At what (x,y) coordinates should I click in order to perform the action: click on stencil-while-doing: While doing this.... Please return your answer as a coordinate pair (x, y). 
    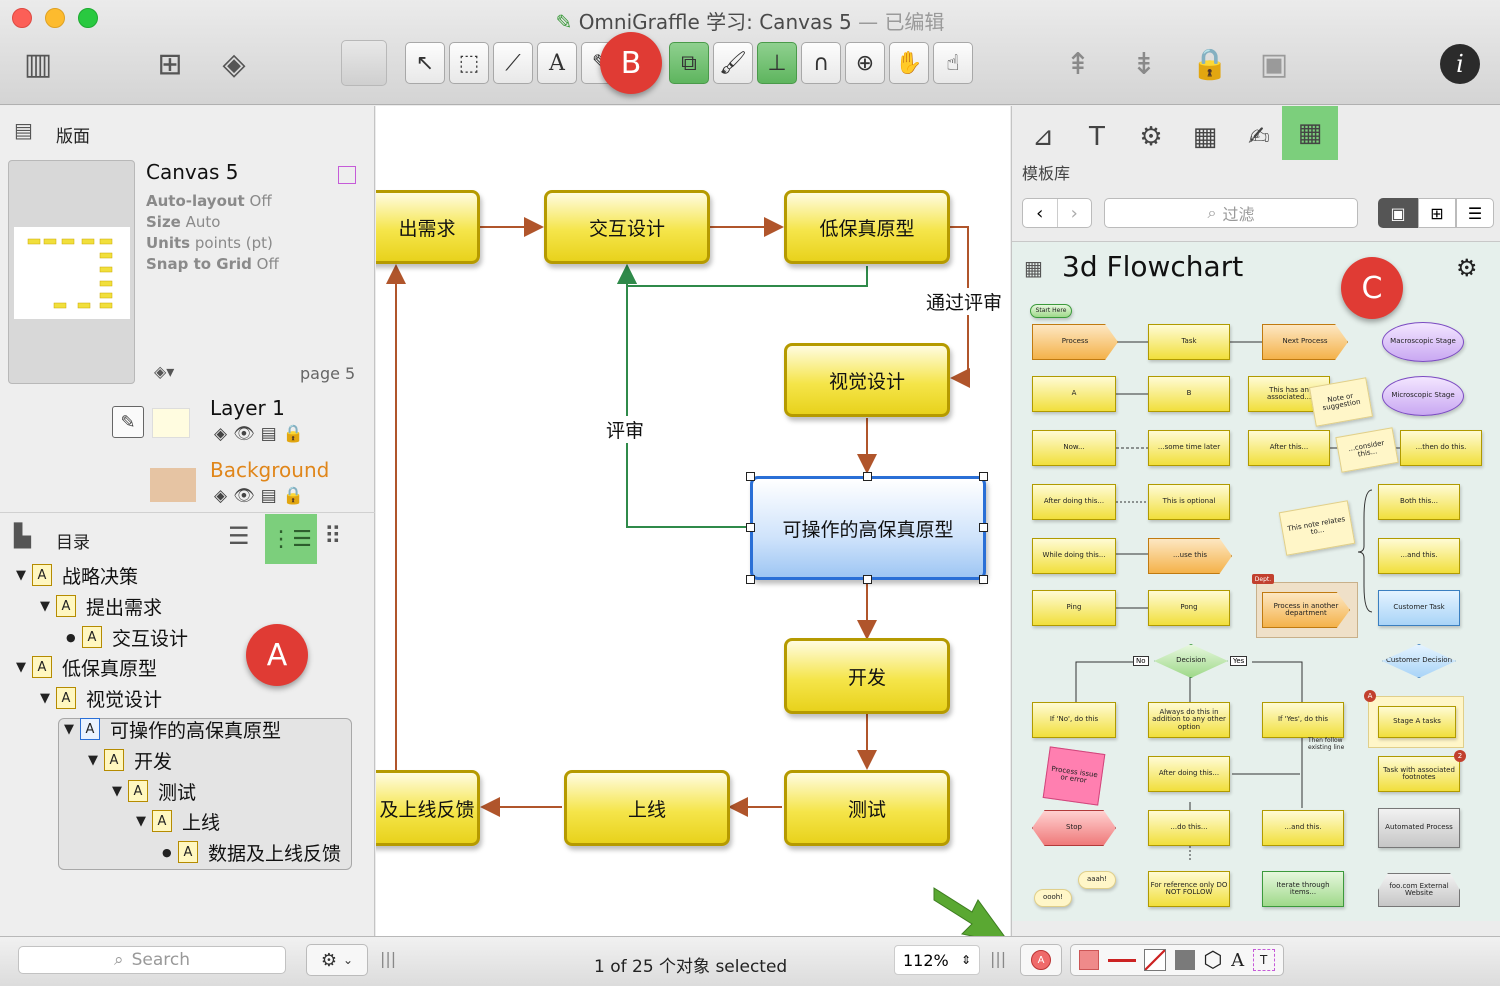
    Looking at the image, I should click on (1074, 556).